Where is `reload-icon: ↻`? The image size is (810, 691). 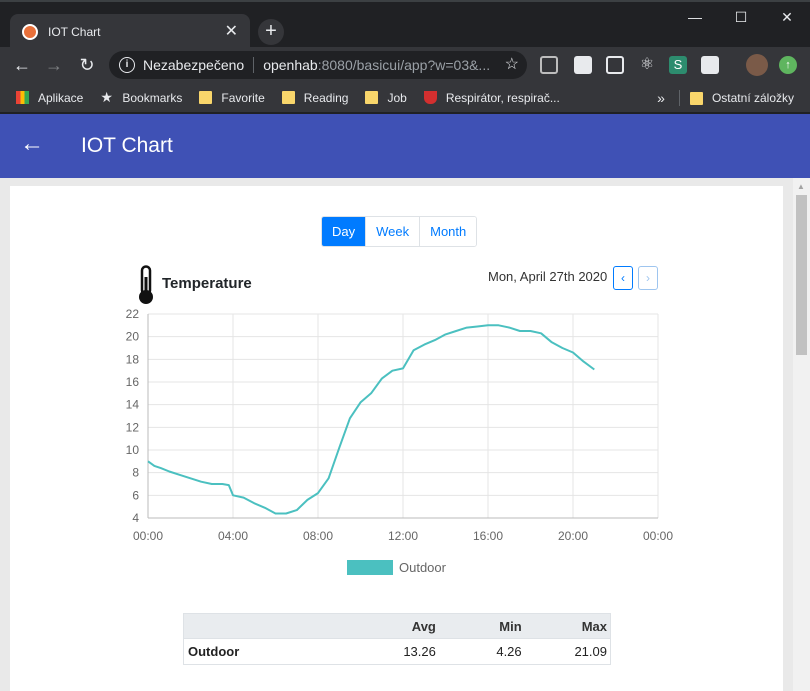
reload-icon: ↻ is located at coordinates (87, 65).